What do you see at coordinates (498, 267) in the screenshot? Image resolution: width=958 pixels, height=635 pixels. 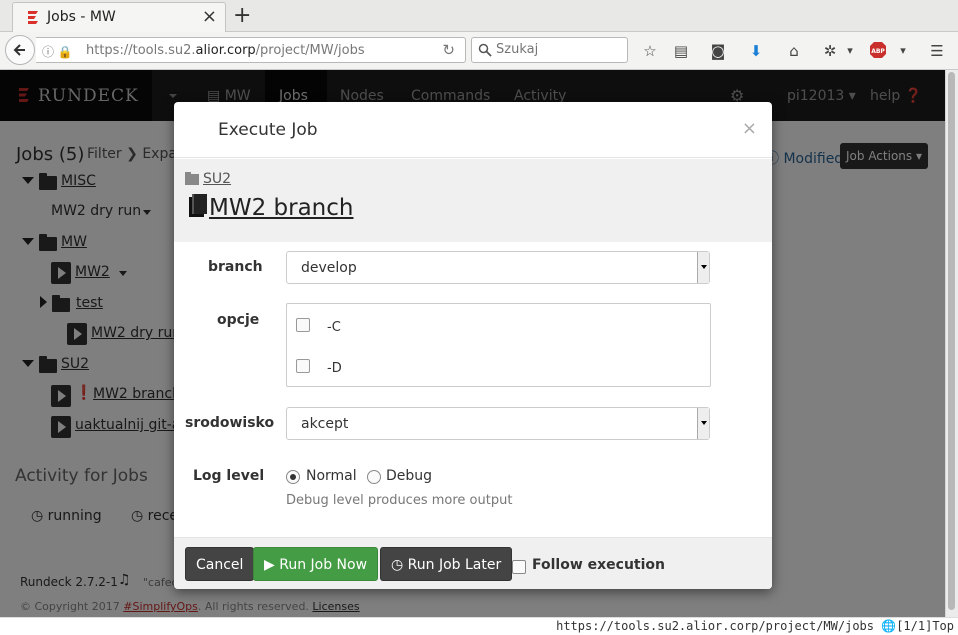 I see `branch-select: develop` at bounding box center [498, 267].